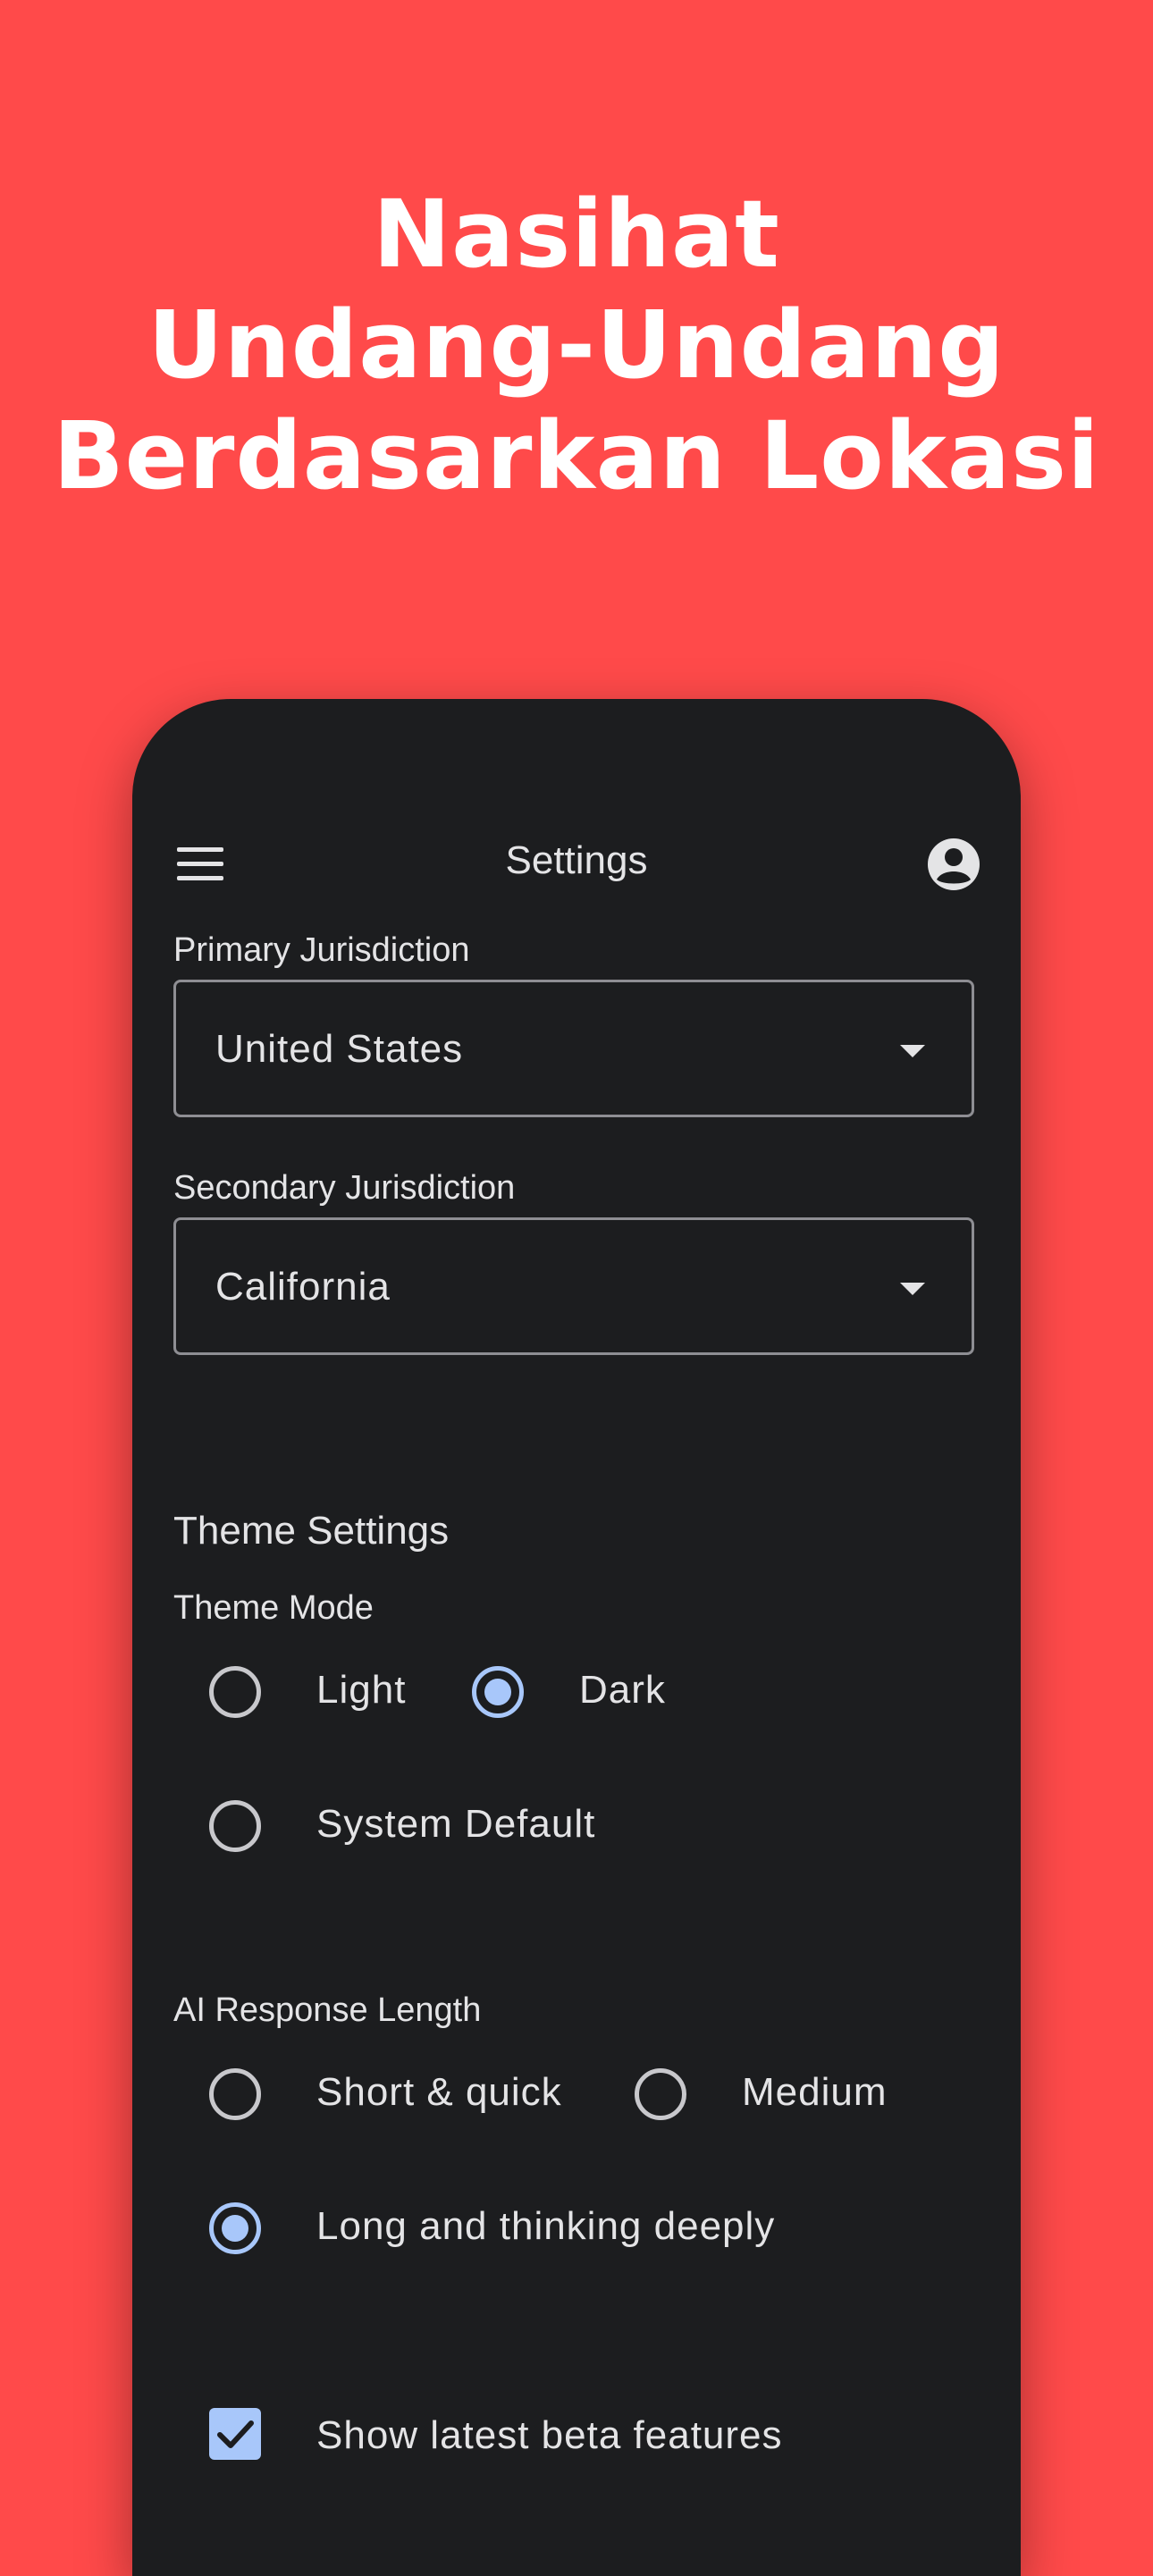  What do you see at coordinates (344, 1188) in the screenshot?
I see `secondary-jurisdiction-label: Secondary Jurisdiction` at bounding box center [344, 1188].